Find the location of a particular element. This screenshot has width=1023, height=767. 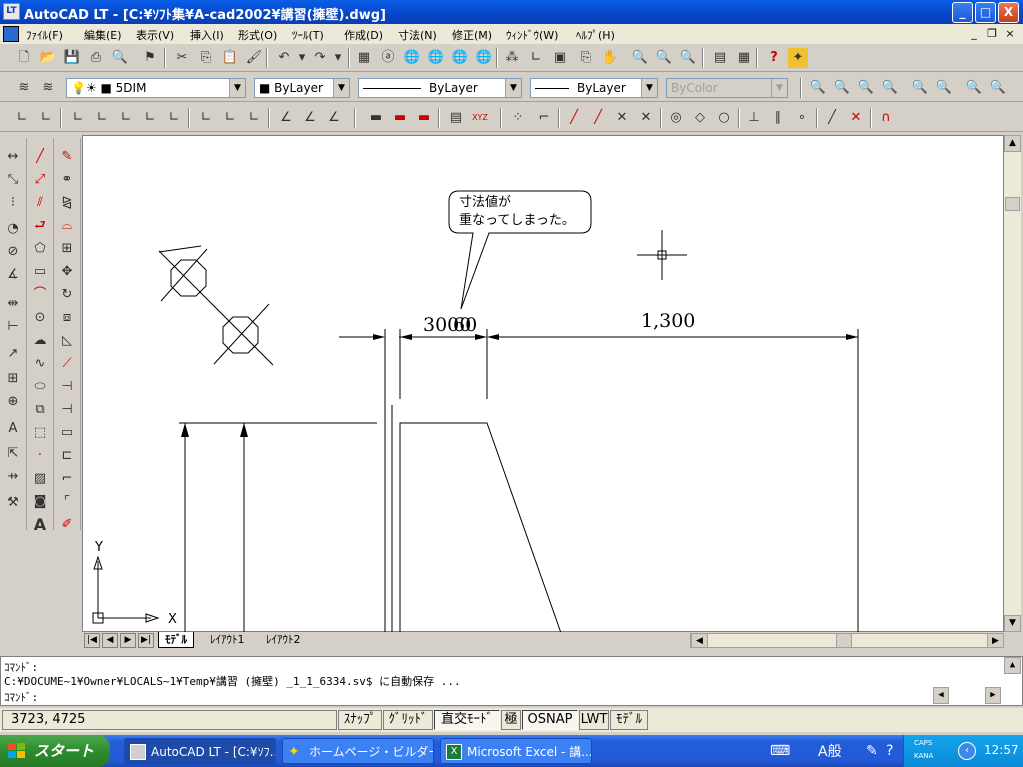

scroll-down-icon: ▼ is located at coordinates (1012, 623).